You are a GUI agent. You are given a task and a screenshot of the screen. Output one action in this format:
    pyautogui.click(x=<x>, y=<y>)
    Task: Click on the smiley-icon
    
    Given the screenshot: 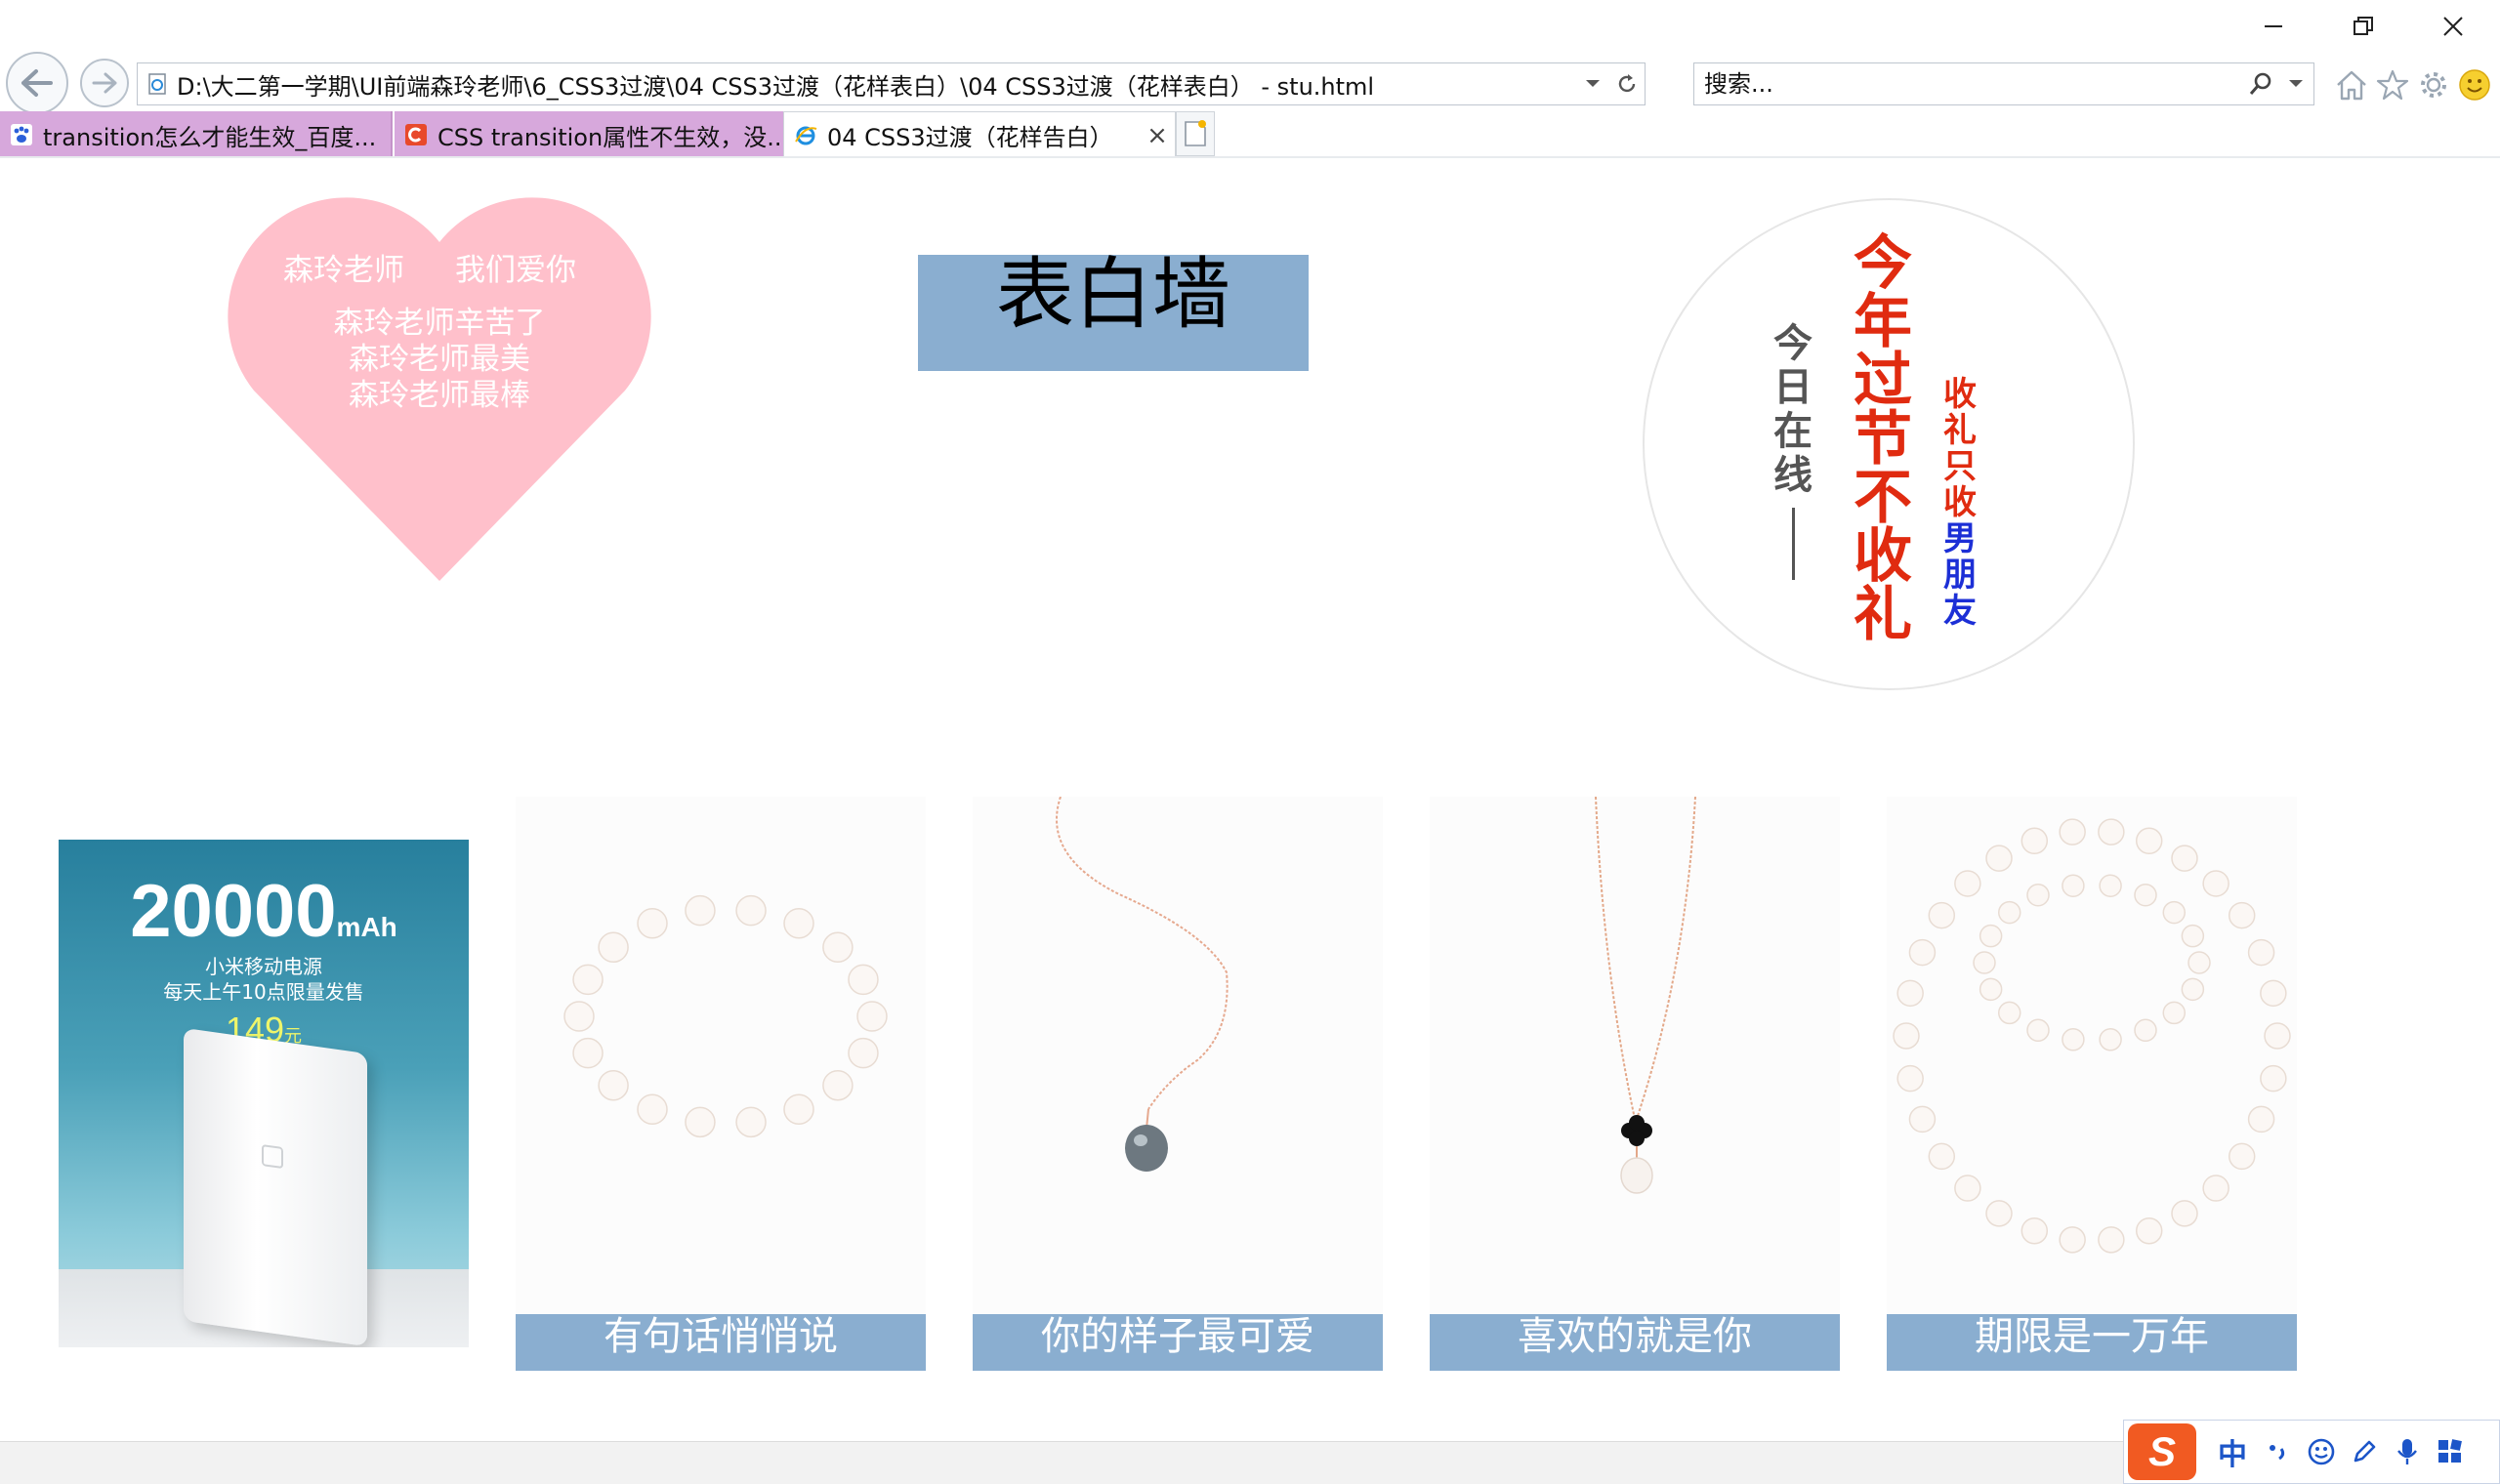 What is the action you would take?
    pyautogui.click(x=2474, y=85)
    